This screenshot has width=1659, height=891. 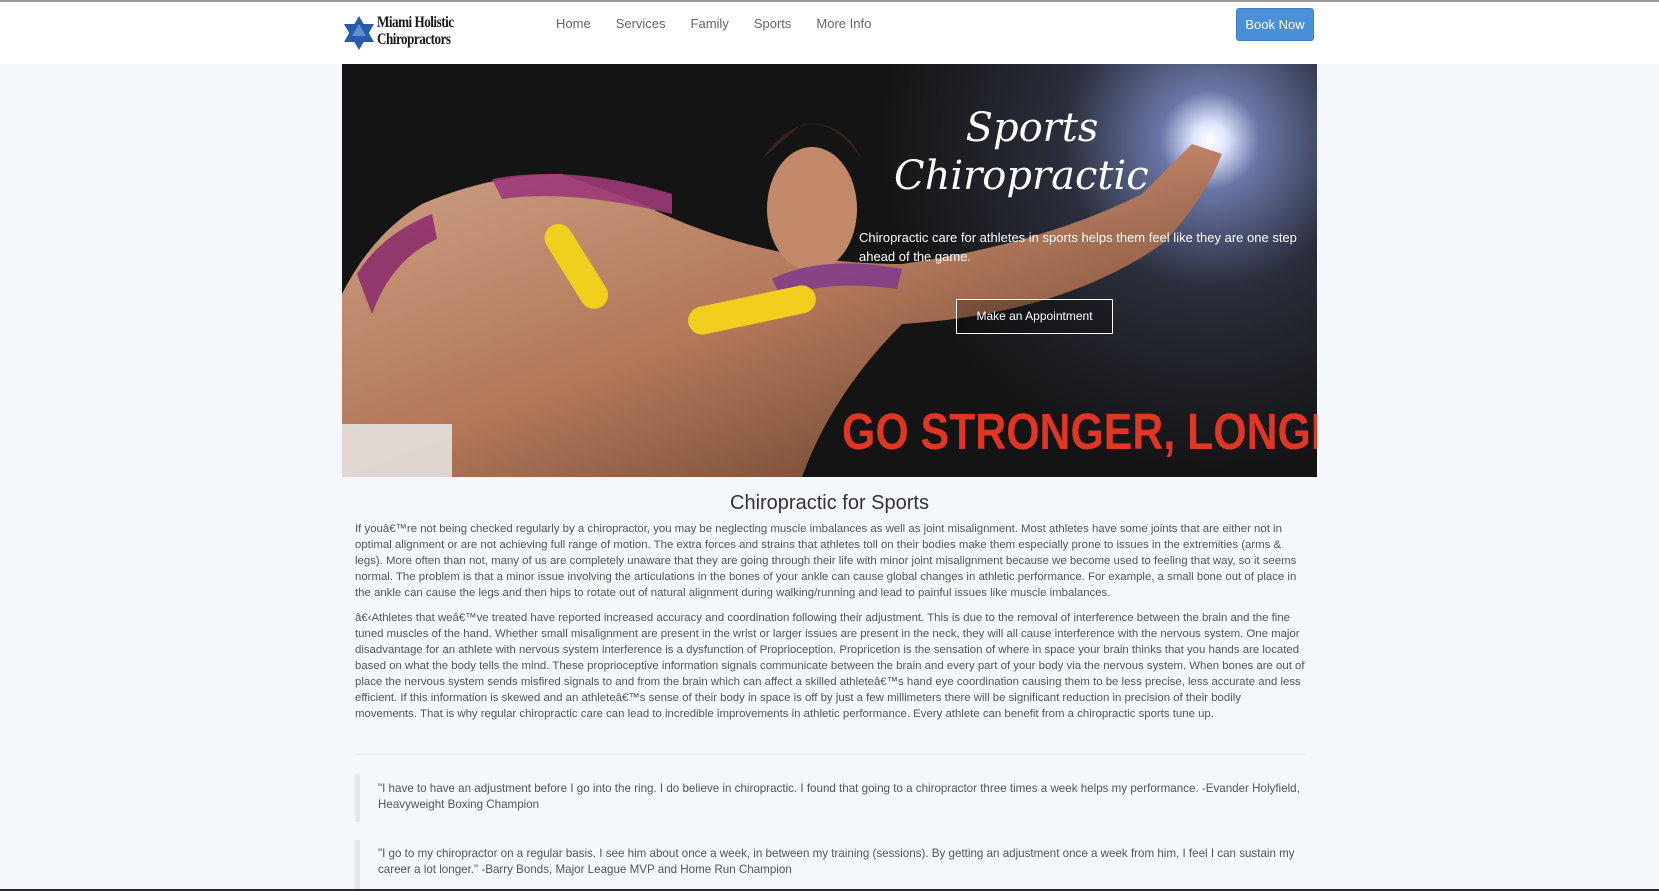 I want to click on nav-link-more-info: More Info, so click(x=843, y=24).